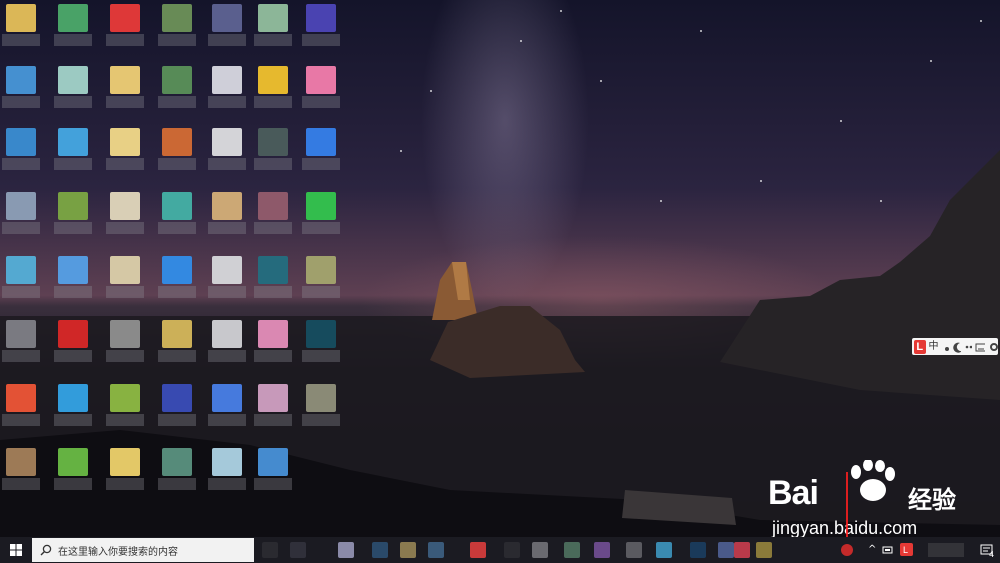 The image size is (1000, 563). I want to click on search-placeholder: 在这里输入你要搜索的内容, so click(118, 552).